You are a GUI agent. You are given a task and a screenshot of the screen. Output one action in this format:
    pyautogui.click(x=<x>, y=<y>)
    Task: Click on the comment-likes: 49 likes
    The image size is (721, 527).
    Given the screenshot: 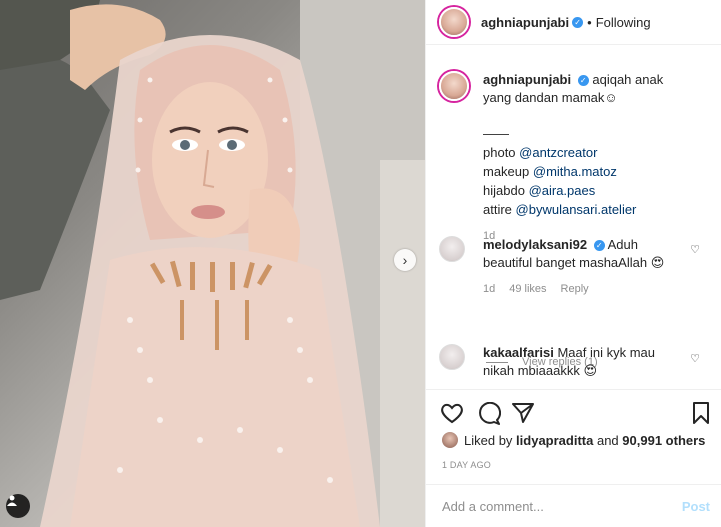 What is the action you would take?
    pyautogui.click(x=527, y=289)
    